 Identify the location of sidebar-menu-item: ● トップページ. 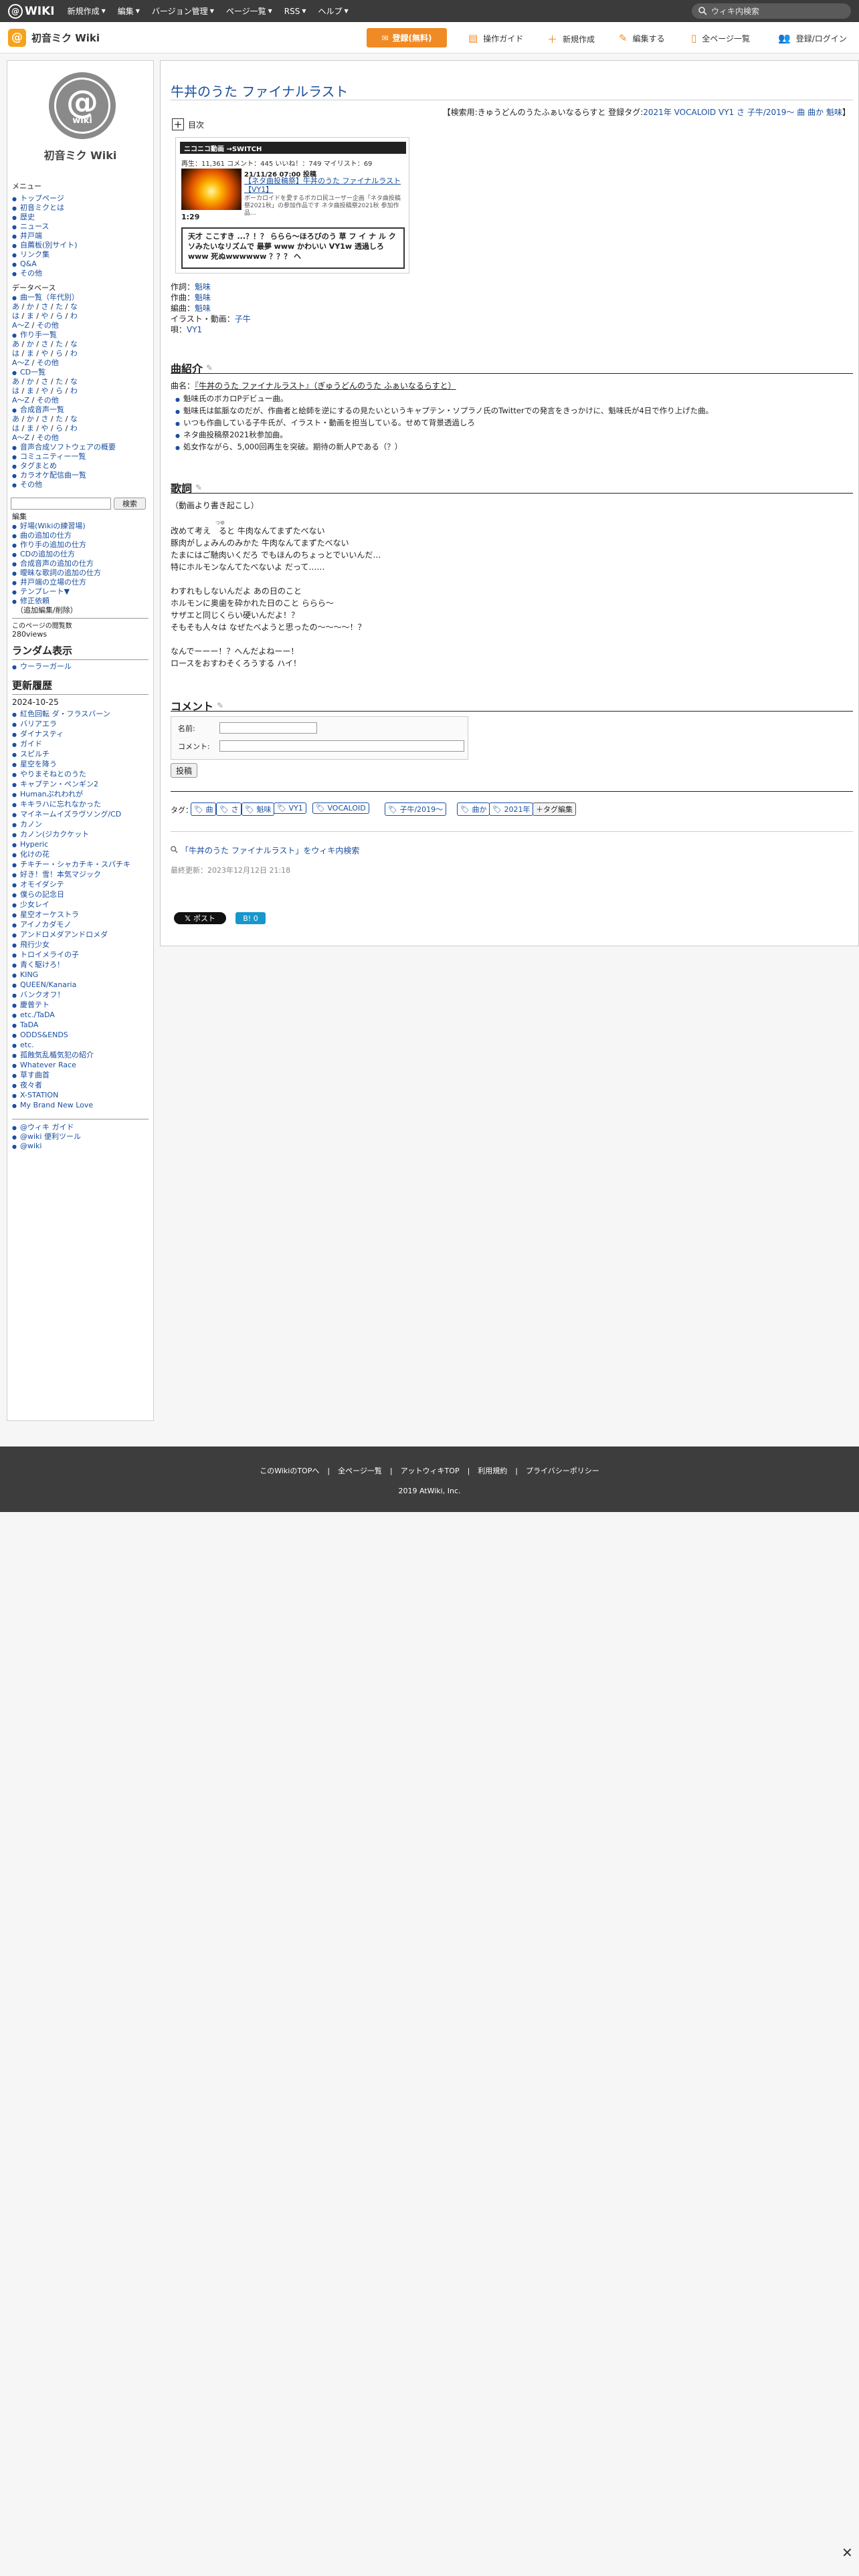
(38, 199).